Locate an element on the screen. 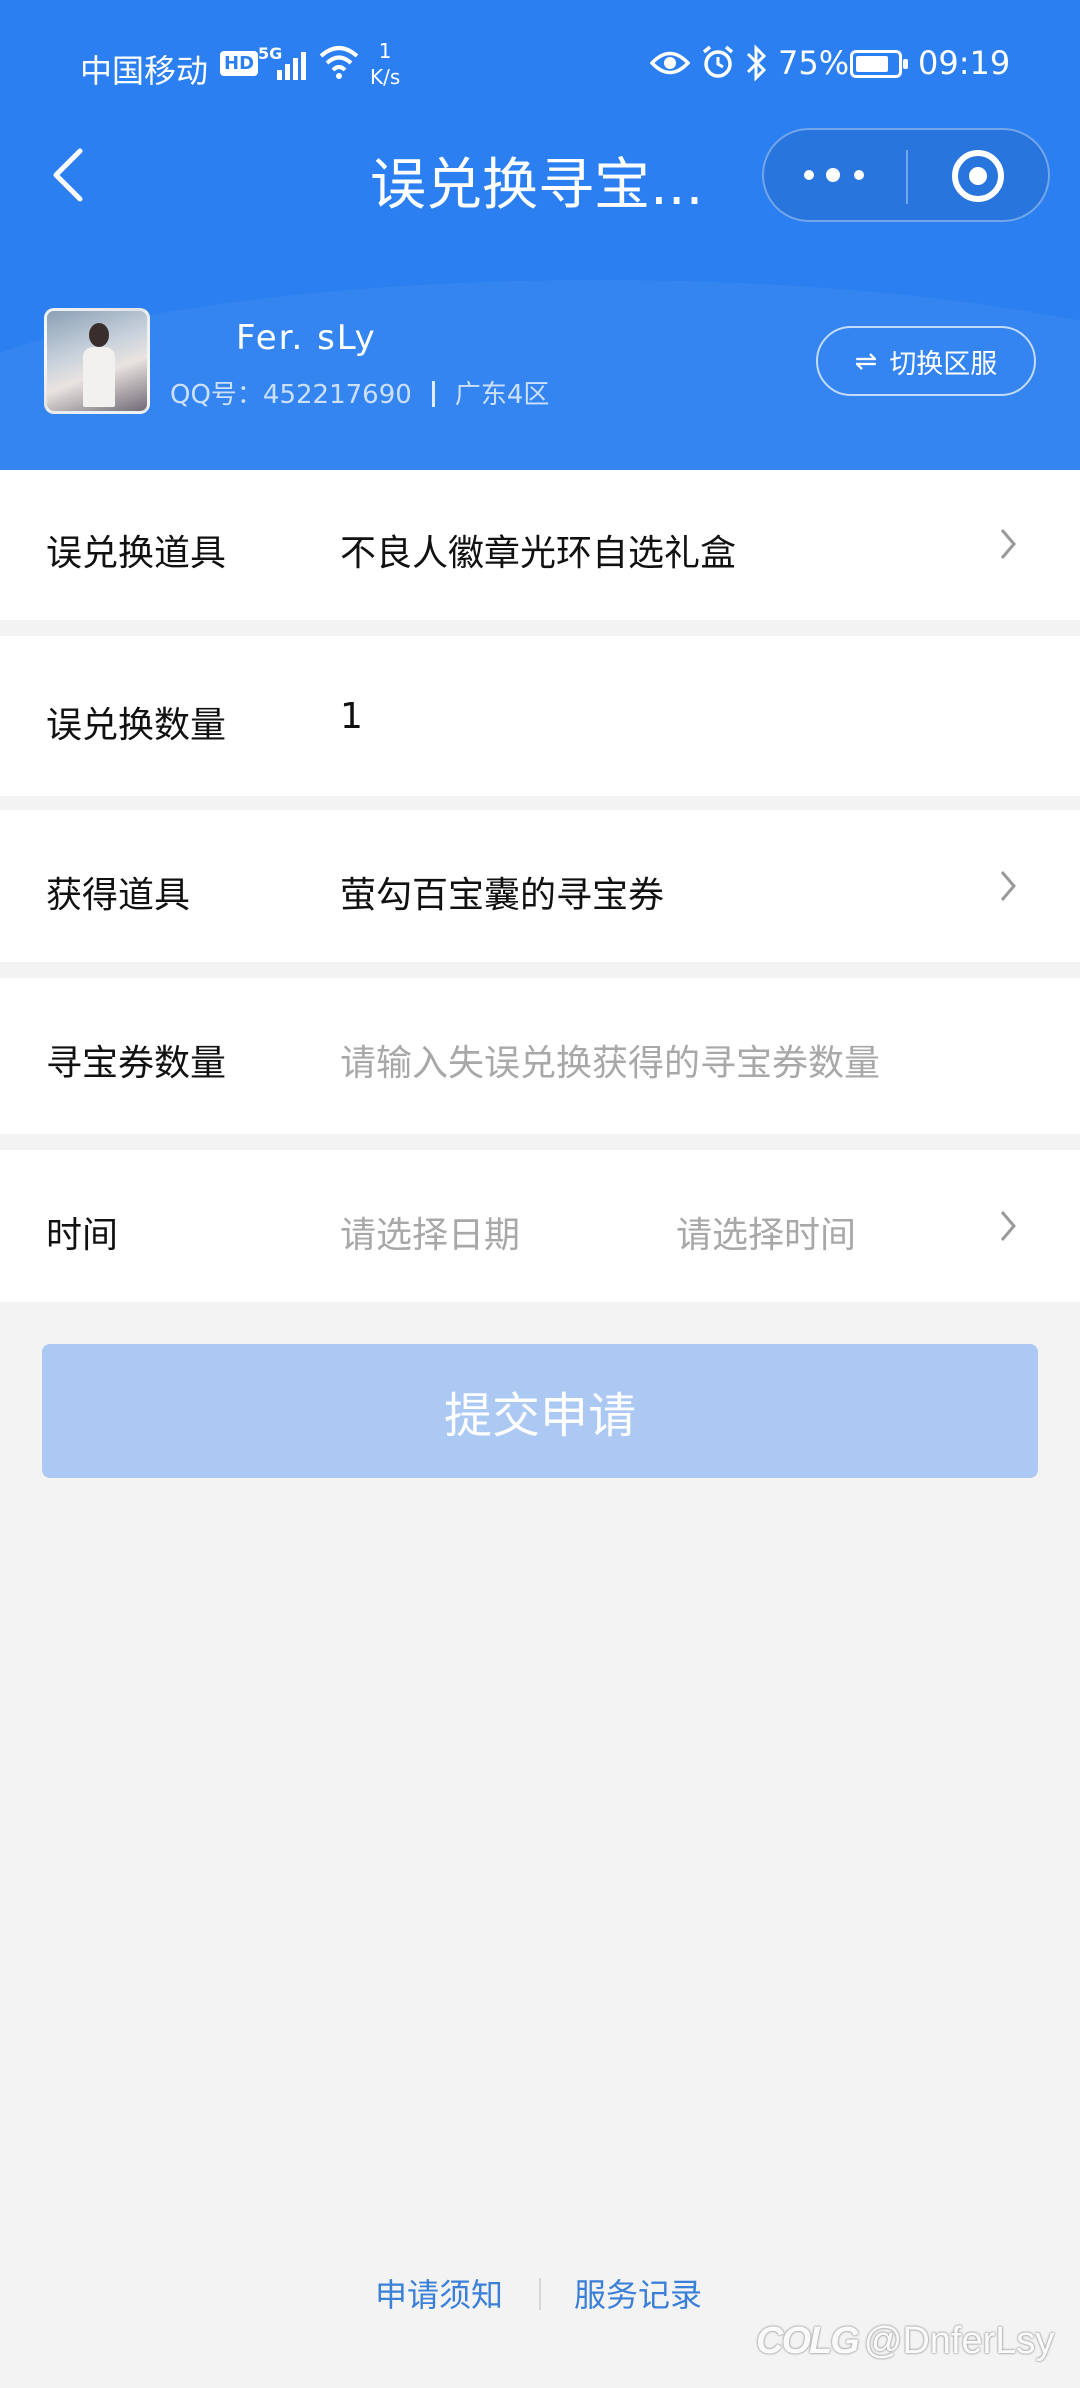 The width and height of the screenshot is (1080, 2388). form-row-ticket-qty: 寻宝券数量 请输入失误兑换获得的寻宝券数量 is located at coordinates (540, 1056).